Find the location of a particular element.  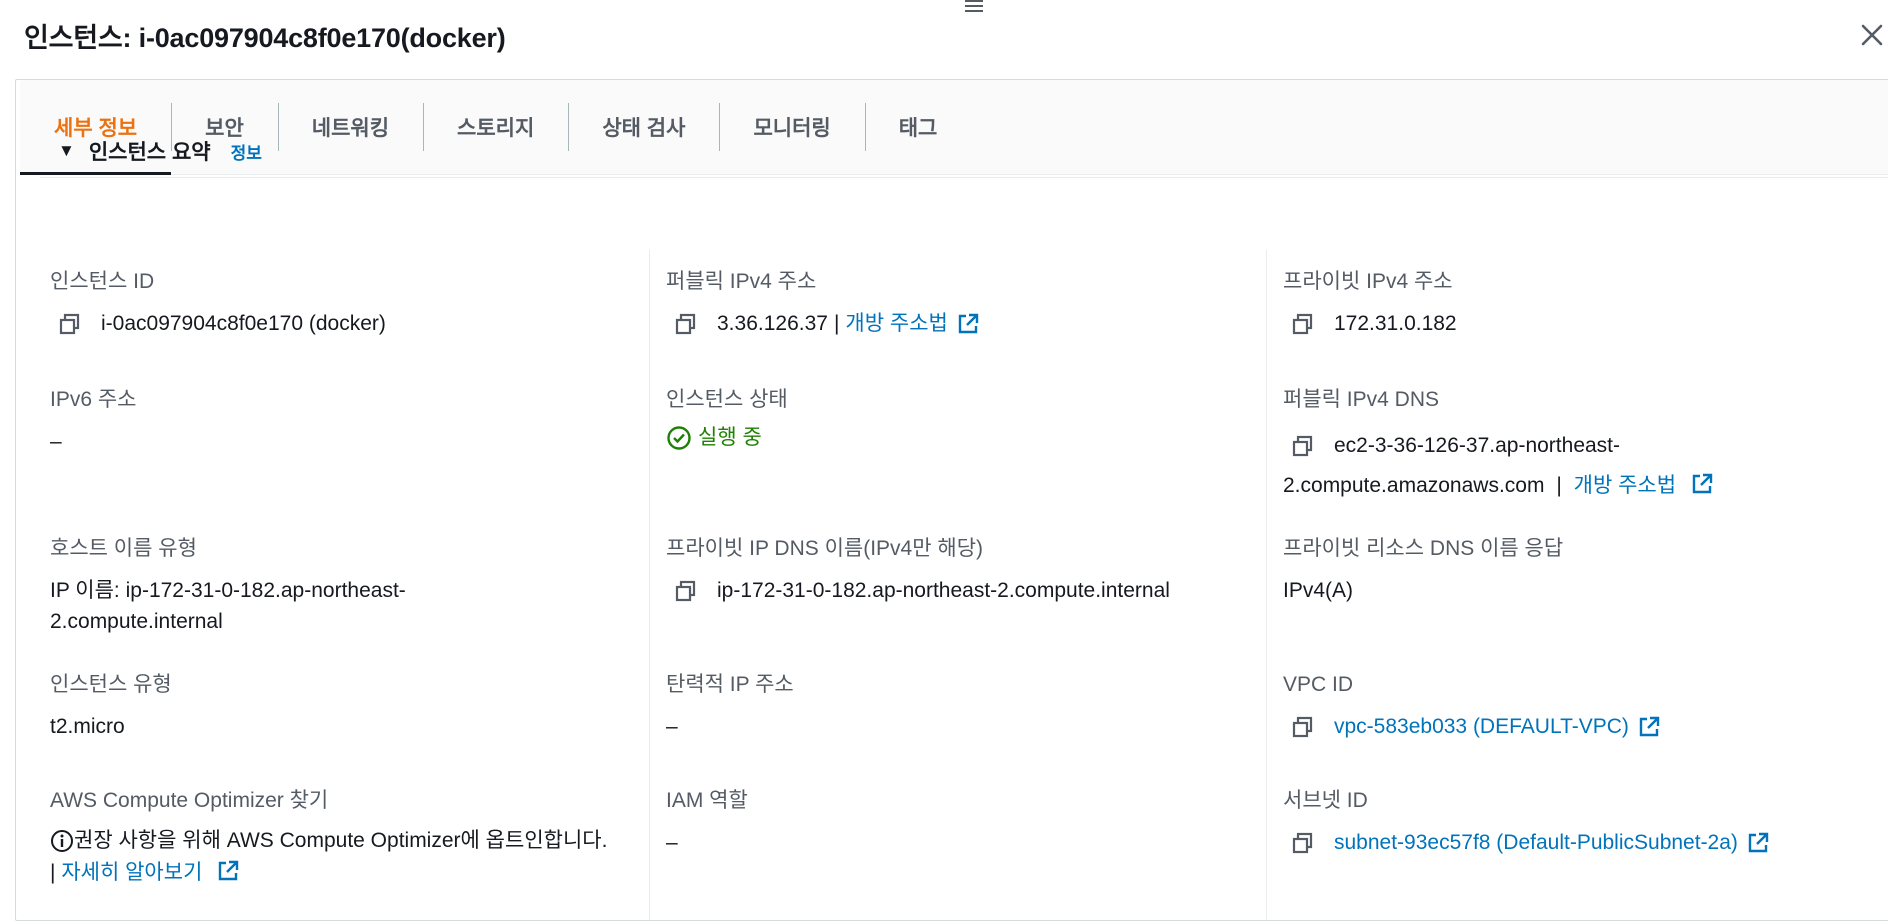

close-button is located at coordinates (1872, 35).